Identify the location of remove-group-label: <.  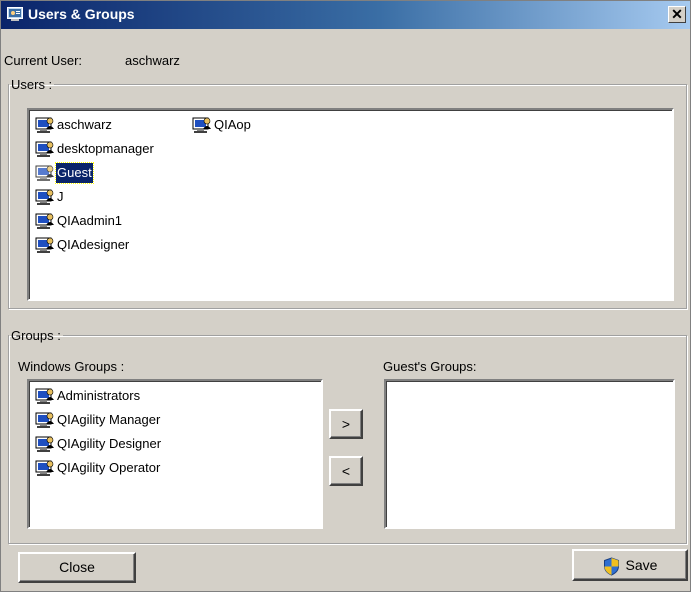
(346, 471).